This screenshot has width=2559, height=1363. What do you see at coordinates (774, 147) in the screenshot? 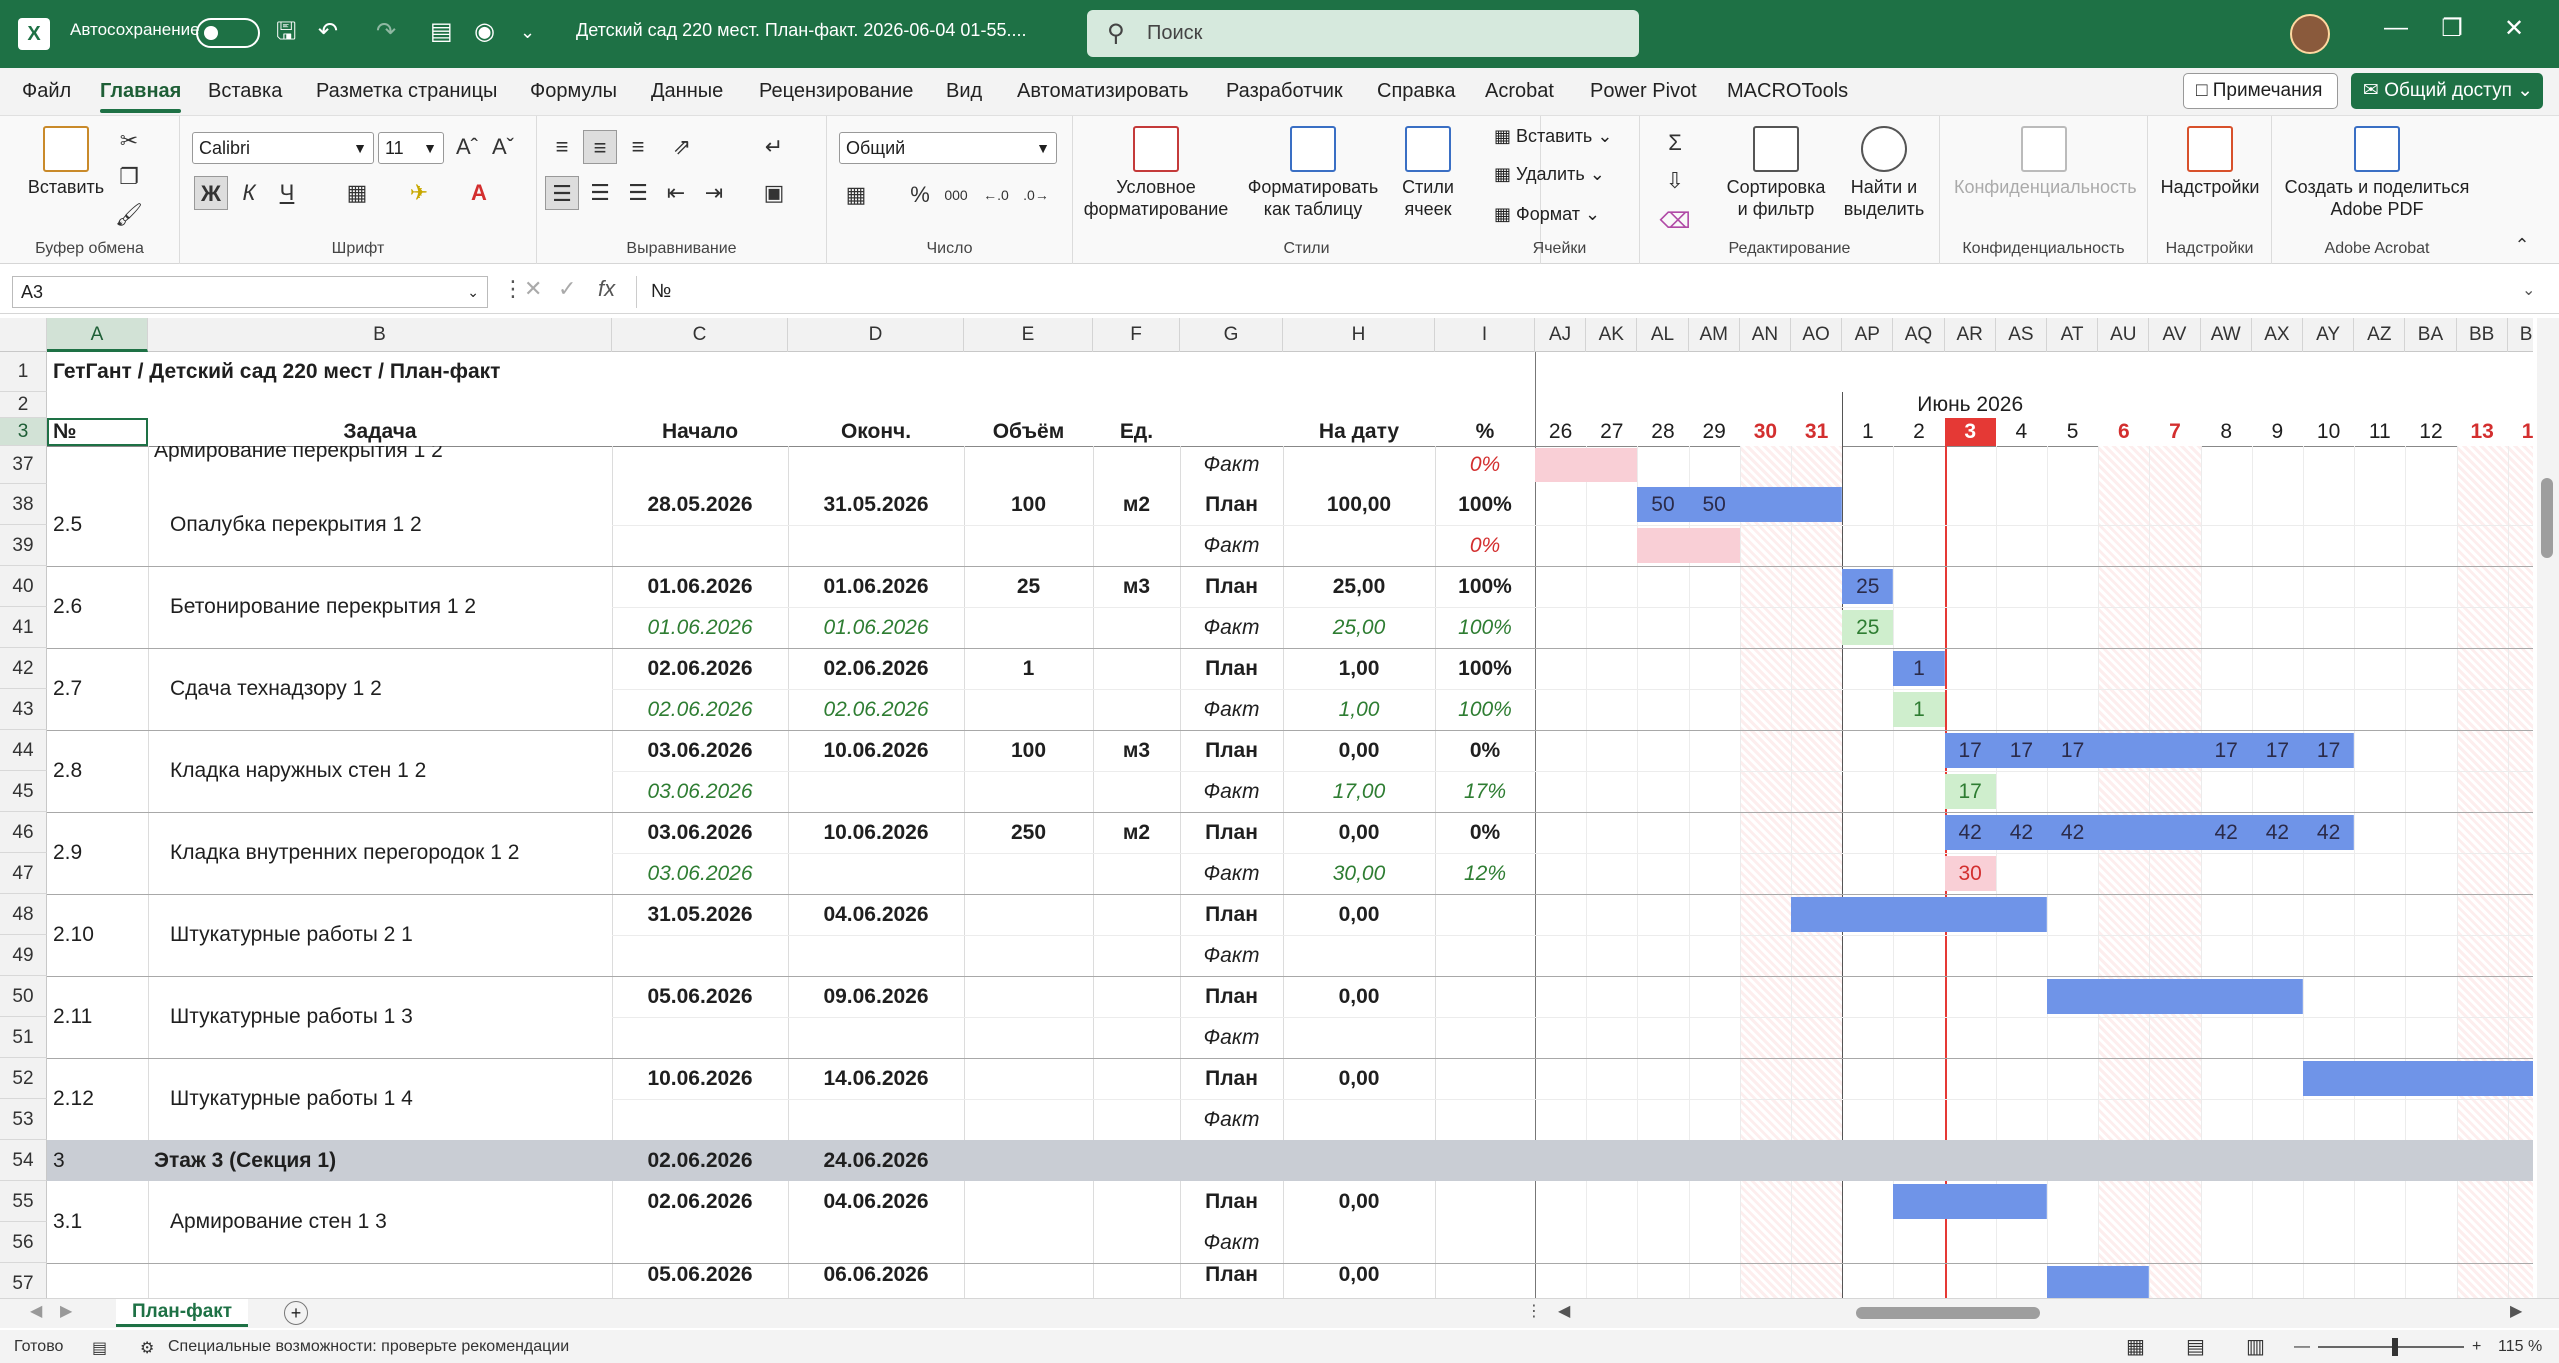
I see `wrap-text-icon: ↵` at bounding box center [774, 147].